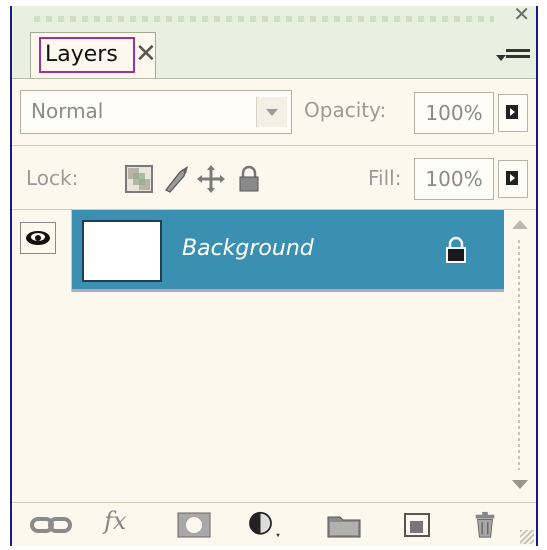  I want to click on lock-fill-row: Lock: Fill: 100%, so click(274, 178).